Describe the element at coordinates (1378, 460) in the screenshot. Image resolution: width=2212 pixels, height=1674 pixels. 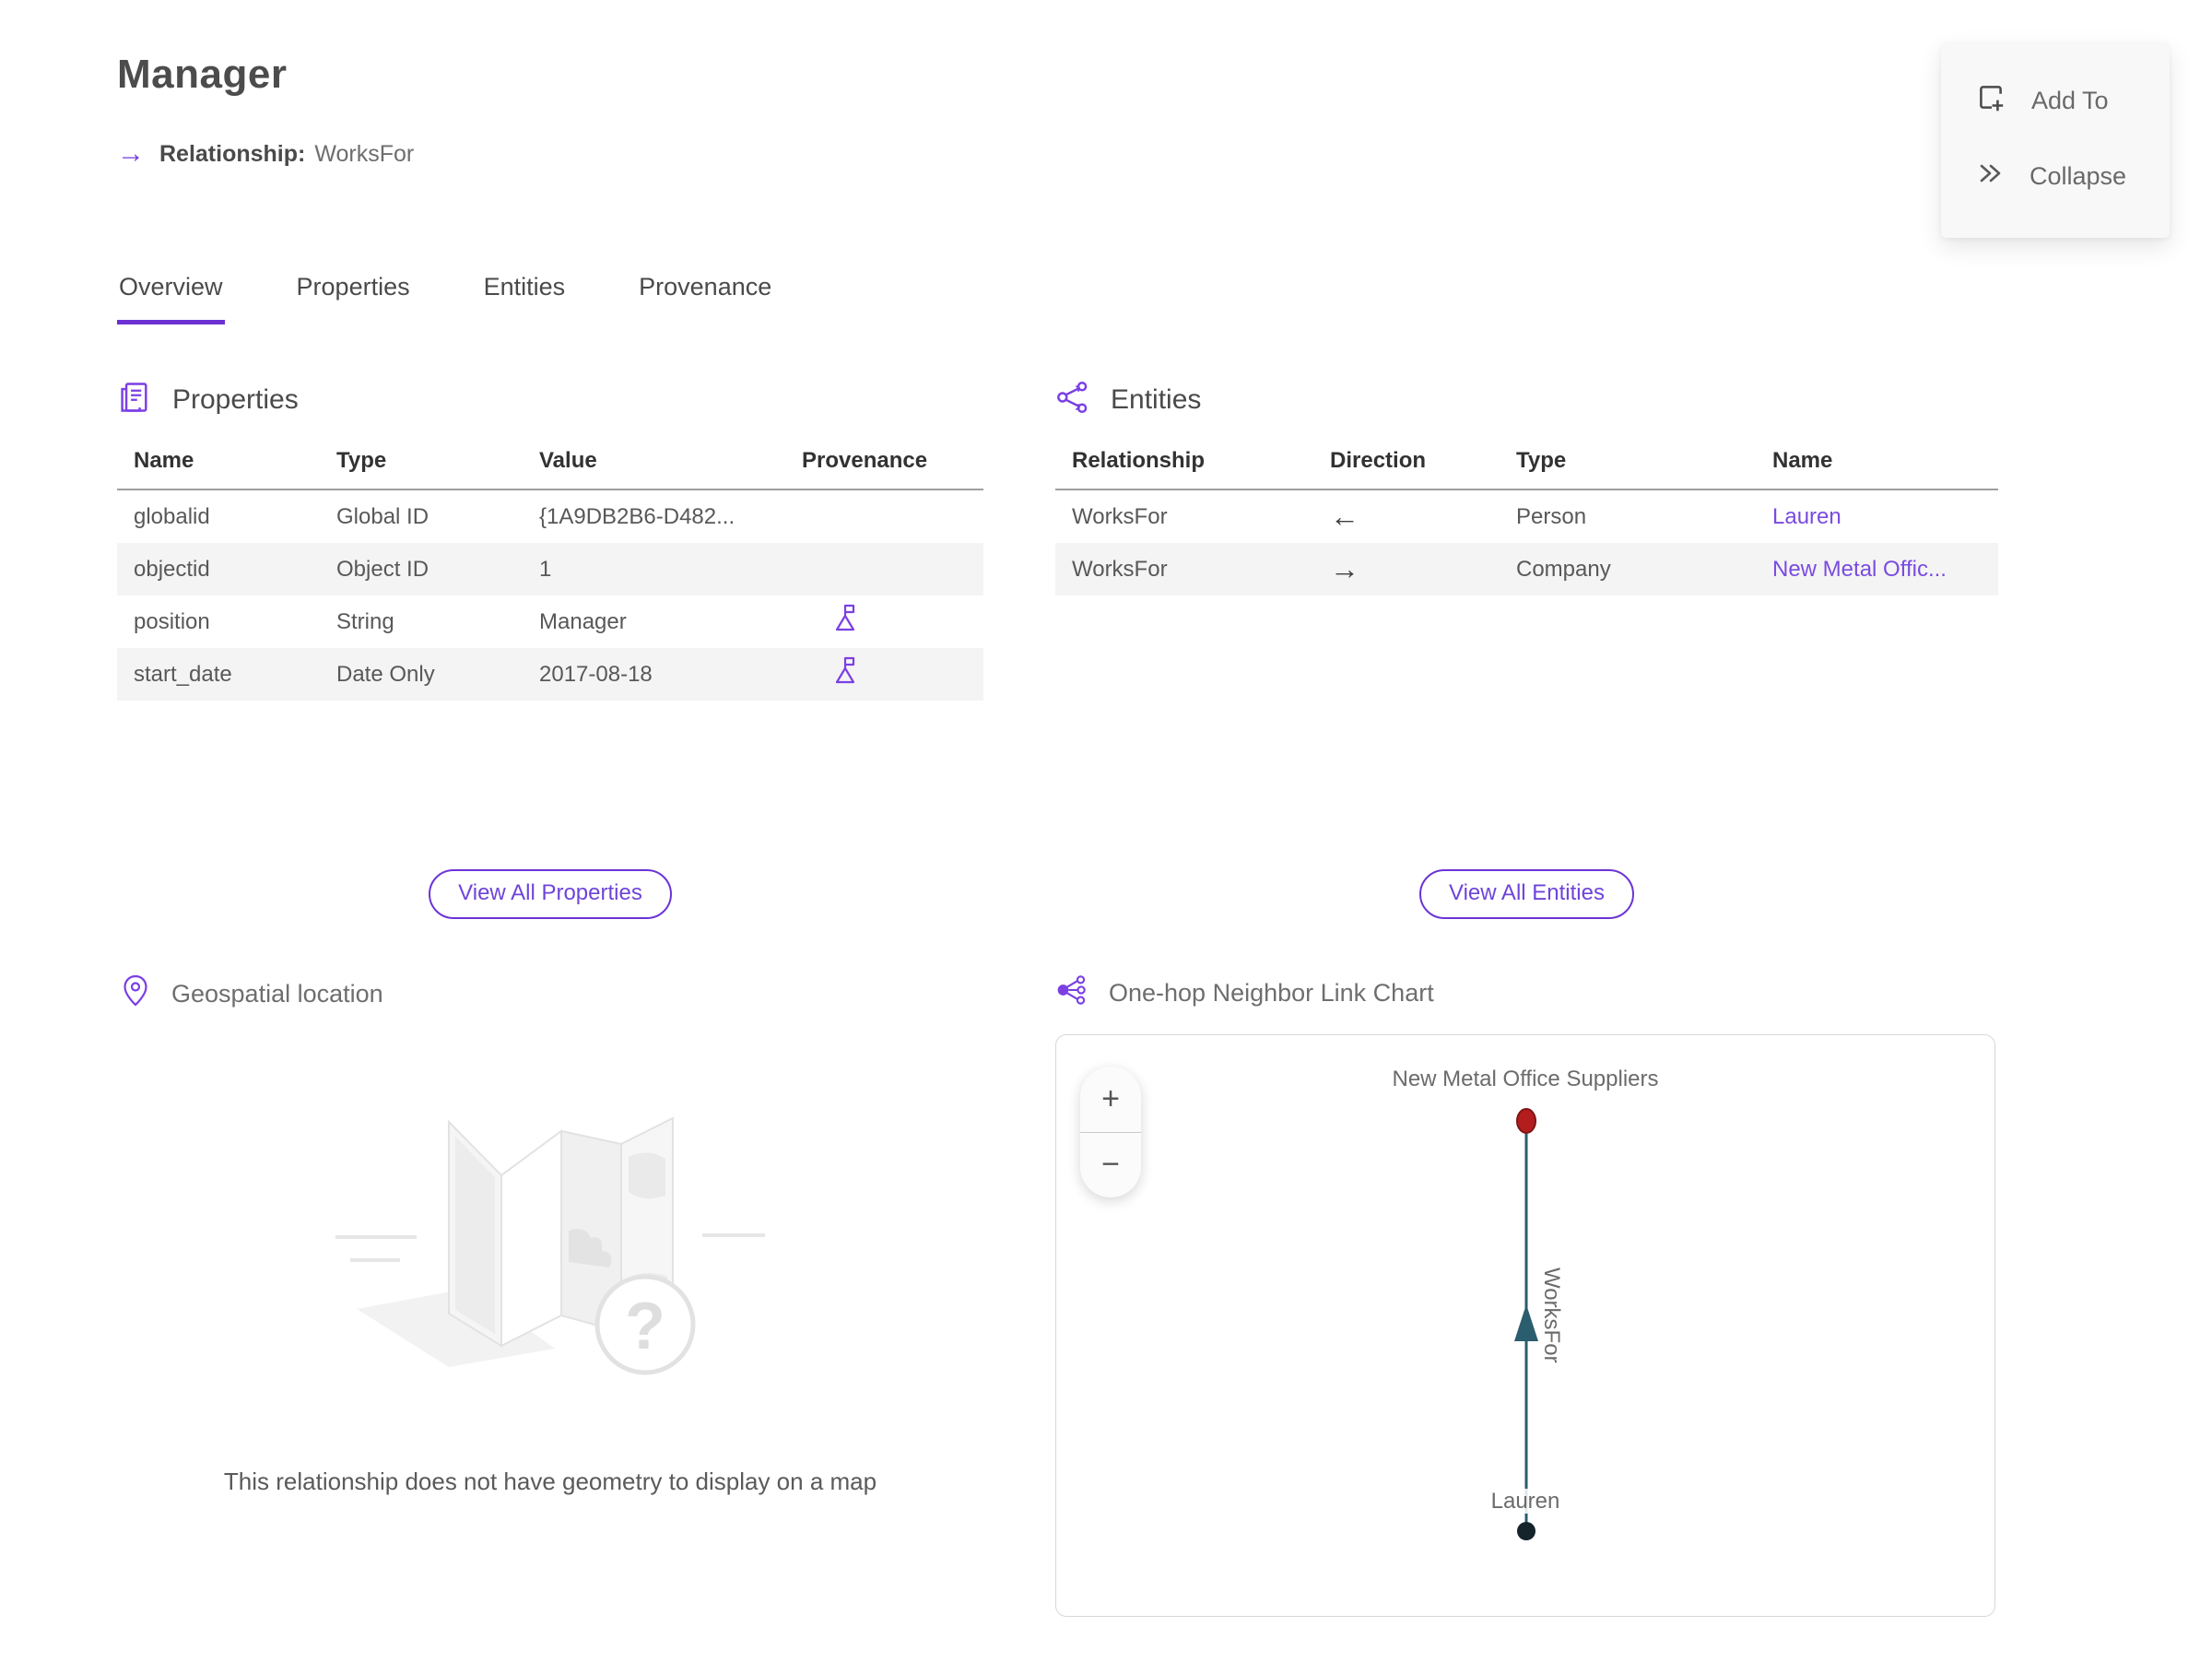
I see `col-direction: Direction` at that location.